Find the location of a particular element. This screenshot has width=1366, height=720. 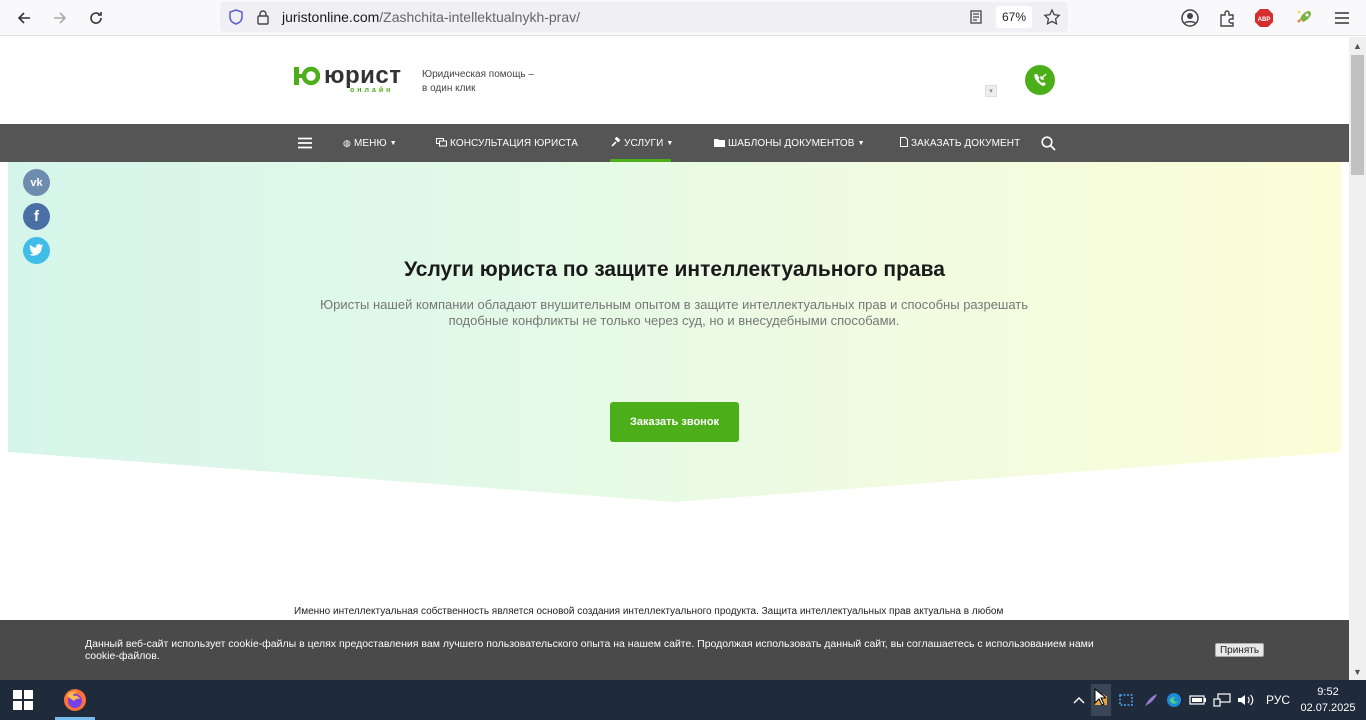

scroll-up-arrow-icon: ▲ is located at coordinates (1357, 45).